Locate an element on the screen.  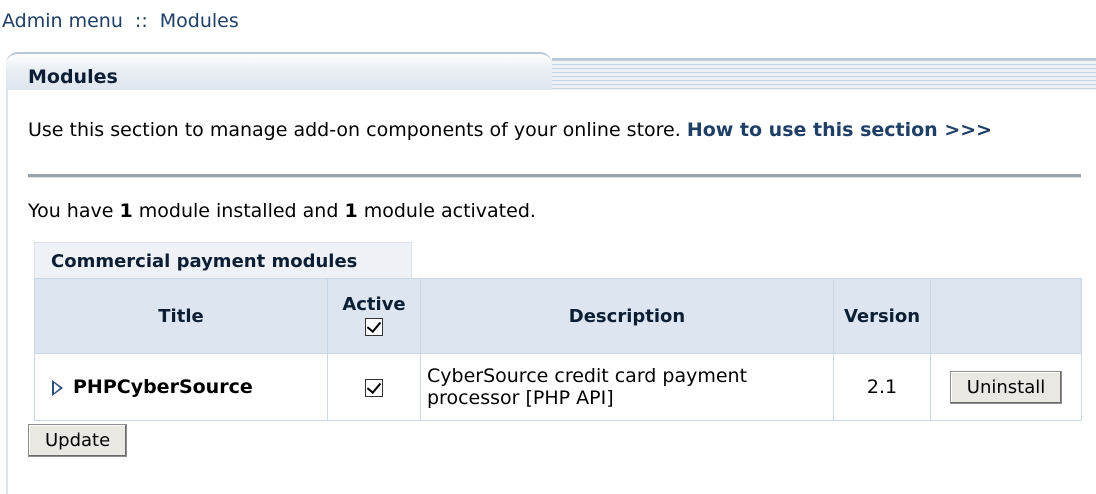
expand-arrow-icon is located at coordinates (57, 387).